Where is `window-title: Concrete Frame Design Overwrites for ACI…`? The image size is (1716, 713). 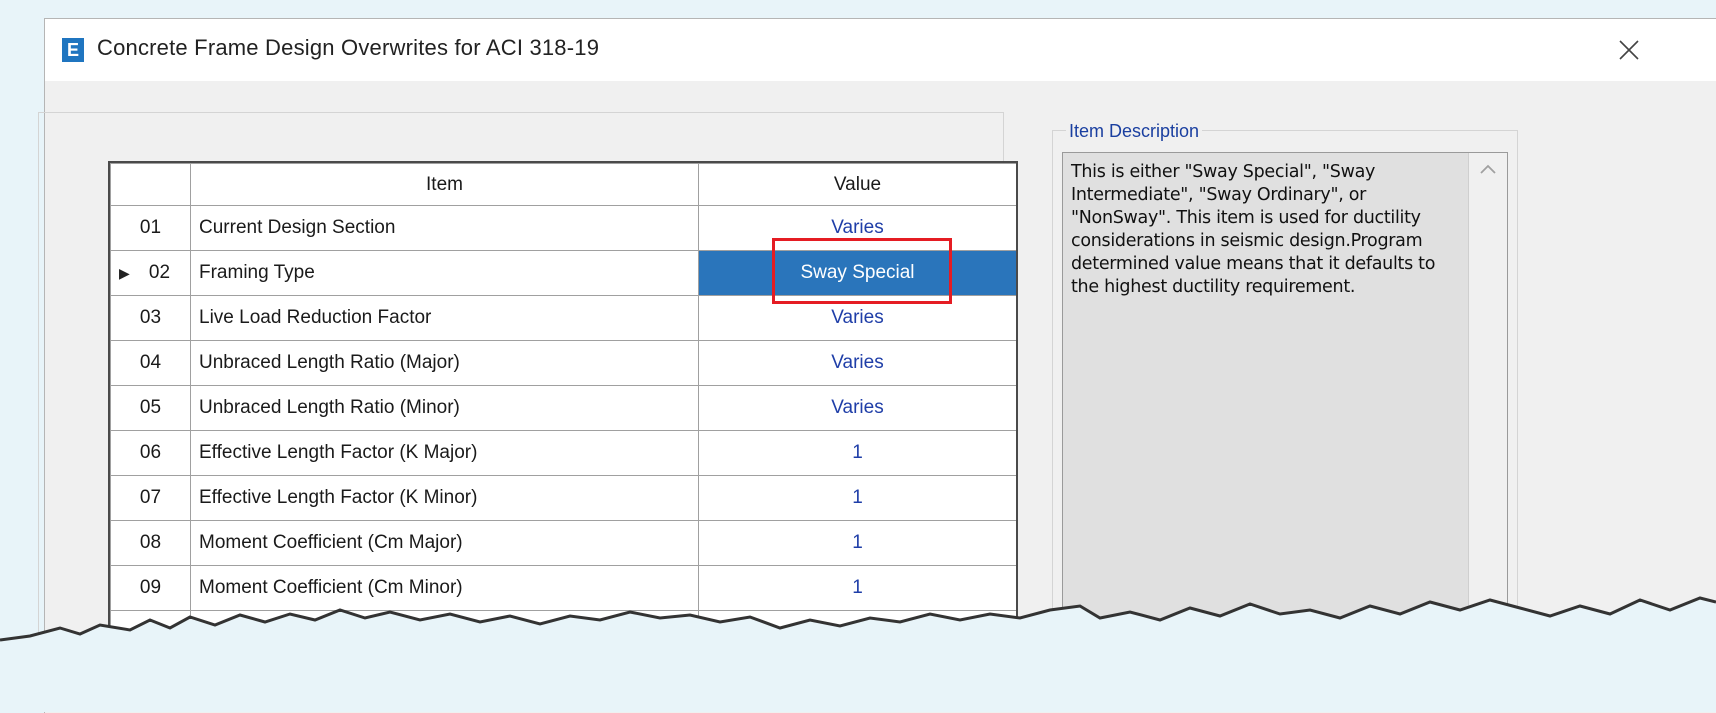 window-title: Concrete Frame Design Overwrites for ACI… is located at coordinates (348, 47).